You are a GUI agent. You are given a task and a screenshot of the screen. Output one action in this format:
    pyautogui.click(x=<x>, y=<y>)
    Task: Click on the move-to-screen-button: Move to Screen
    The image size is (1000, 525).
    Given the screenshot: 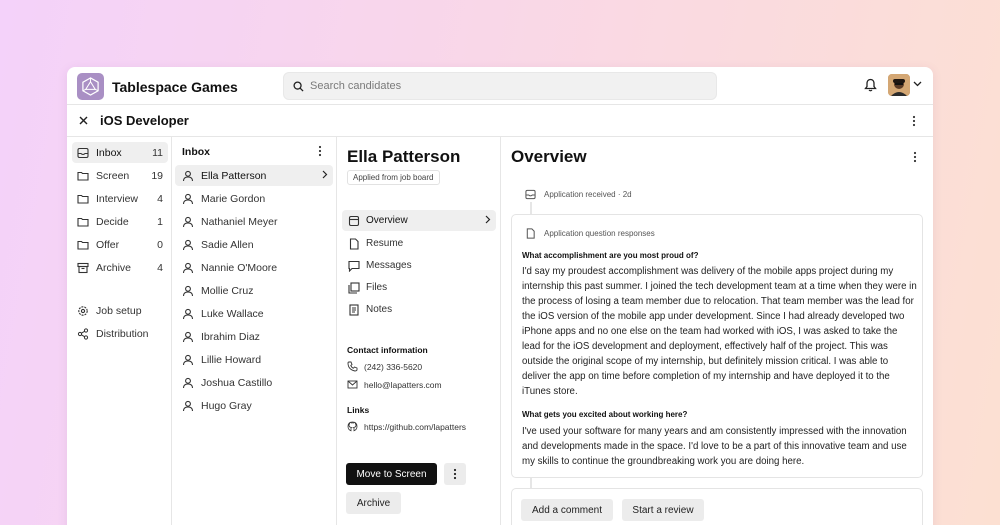 What is the action you would take?
    pyautogui.click(x=391, y=474)
    